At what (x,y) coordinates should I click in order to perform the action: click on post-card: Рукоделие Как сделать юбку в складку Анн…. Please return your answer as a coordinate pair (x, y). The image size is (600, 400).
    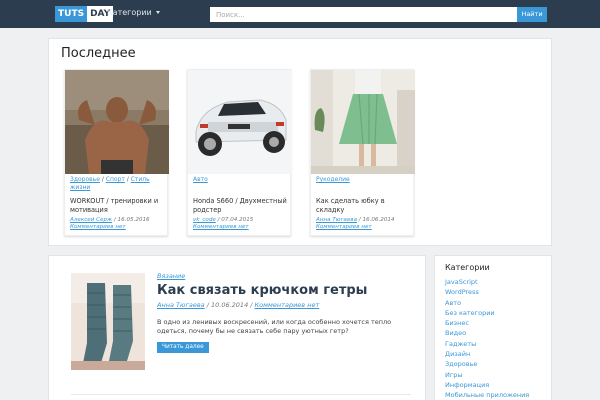
    Looking at the image, I should click on (362, 152).